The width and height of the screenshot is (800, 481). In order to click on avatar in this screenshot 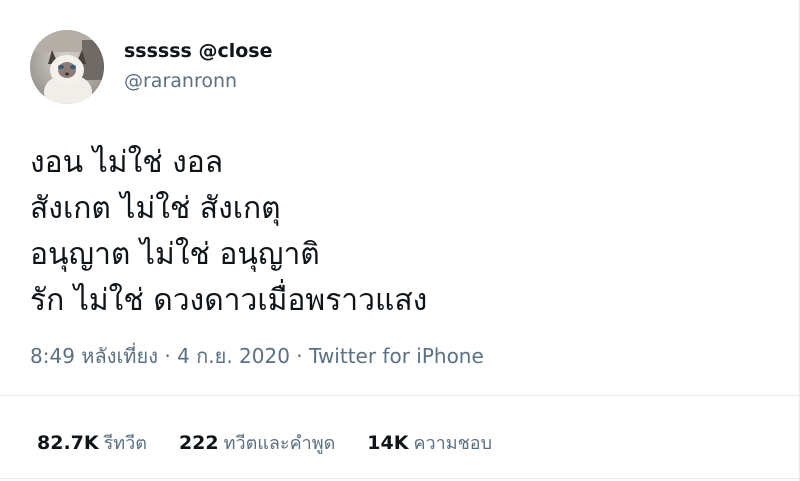, I will do `click(67, 67)`.